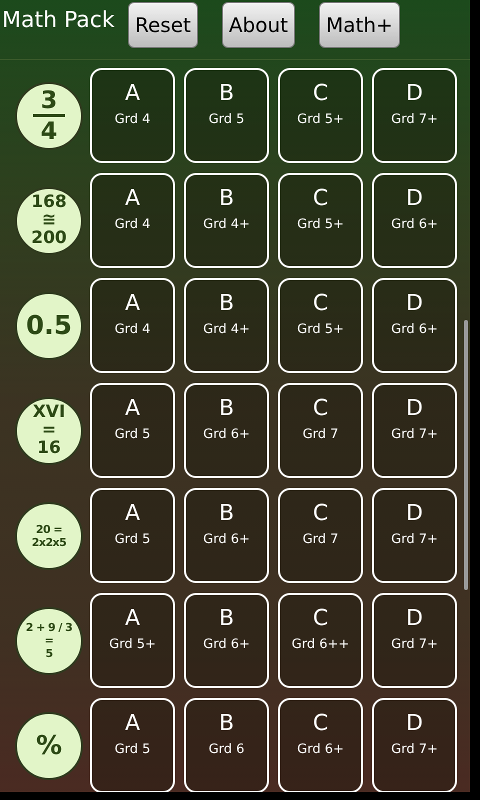  I want to click on fraction-badge: 3 4, so click(49, 116).